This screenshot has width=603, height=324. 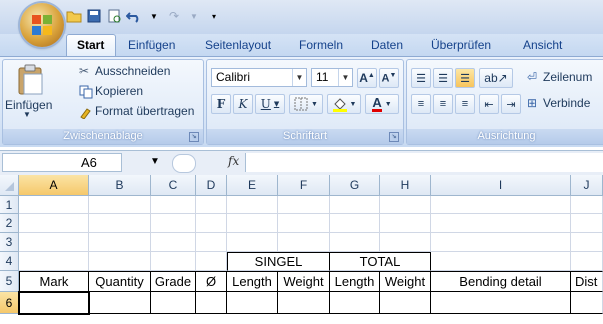 I want to click on cell-j3, so click(x=587, y=242).